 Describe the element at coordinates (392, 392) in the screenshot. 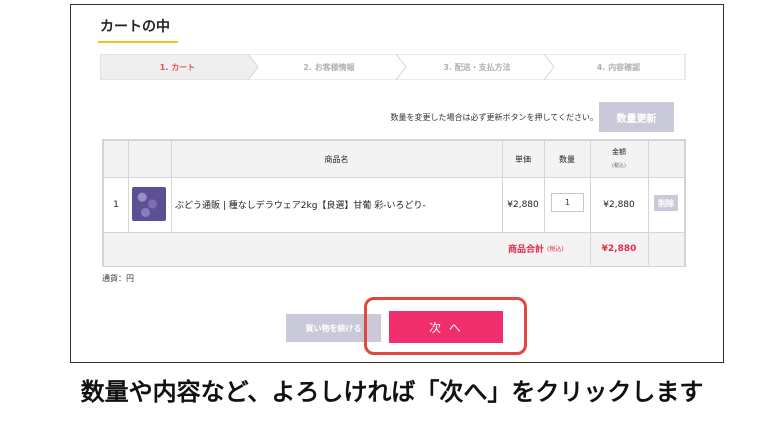

I see `instruction-caption: 数量や内容など、よろしければ「次へ」をクリックします` at that location.